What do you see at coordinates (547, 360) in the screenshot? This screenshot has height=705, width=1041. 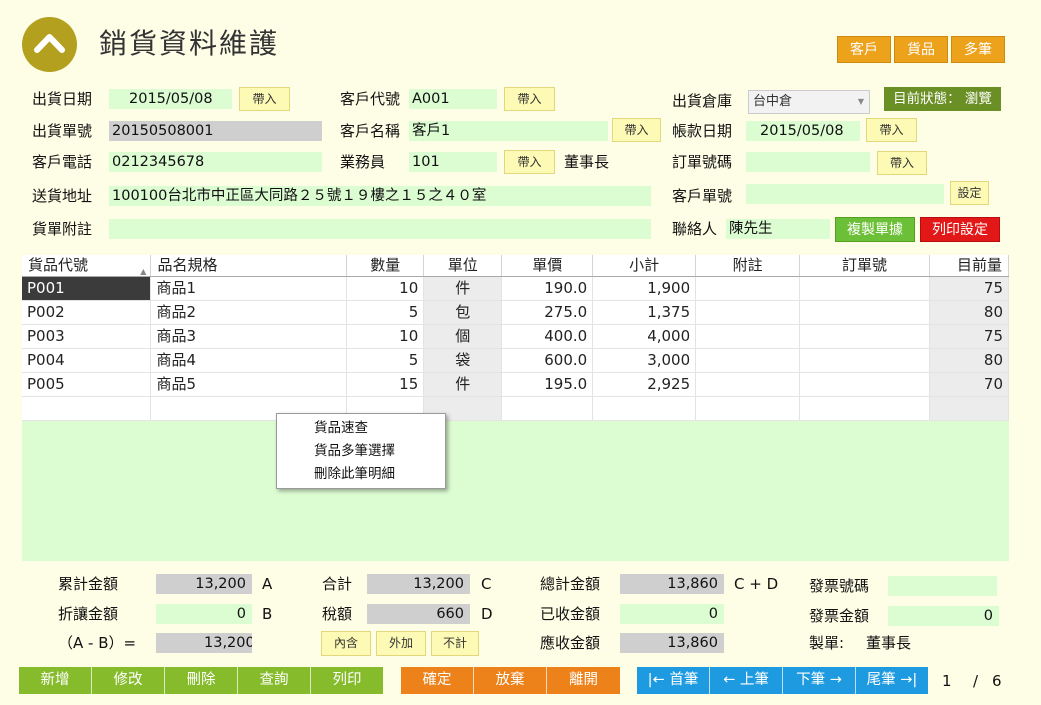 I see `cell-price: 600.0` at bounding box center [547, 360].